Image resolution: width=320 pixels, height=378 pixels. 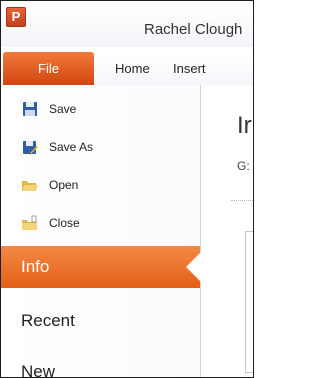 I want to click on info-card, so click(x=249, y=302).